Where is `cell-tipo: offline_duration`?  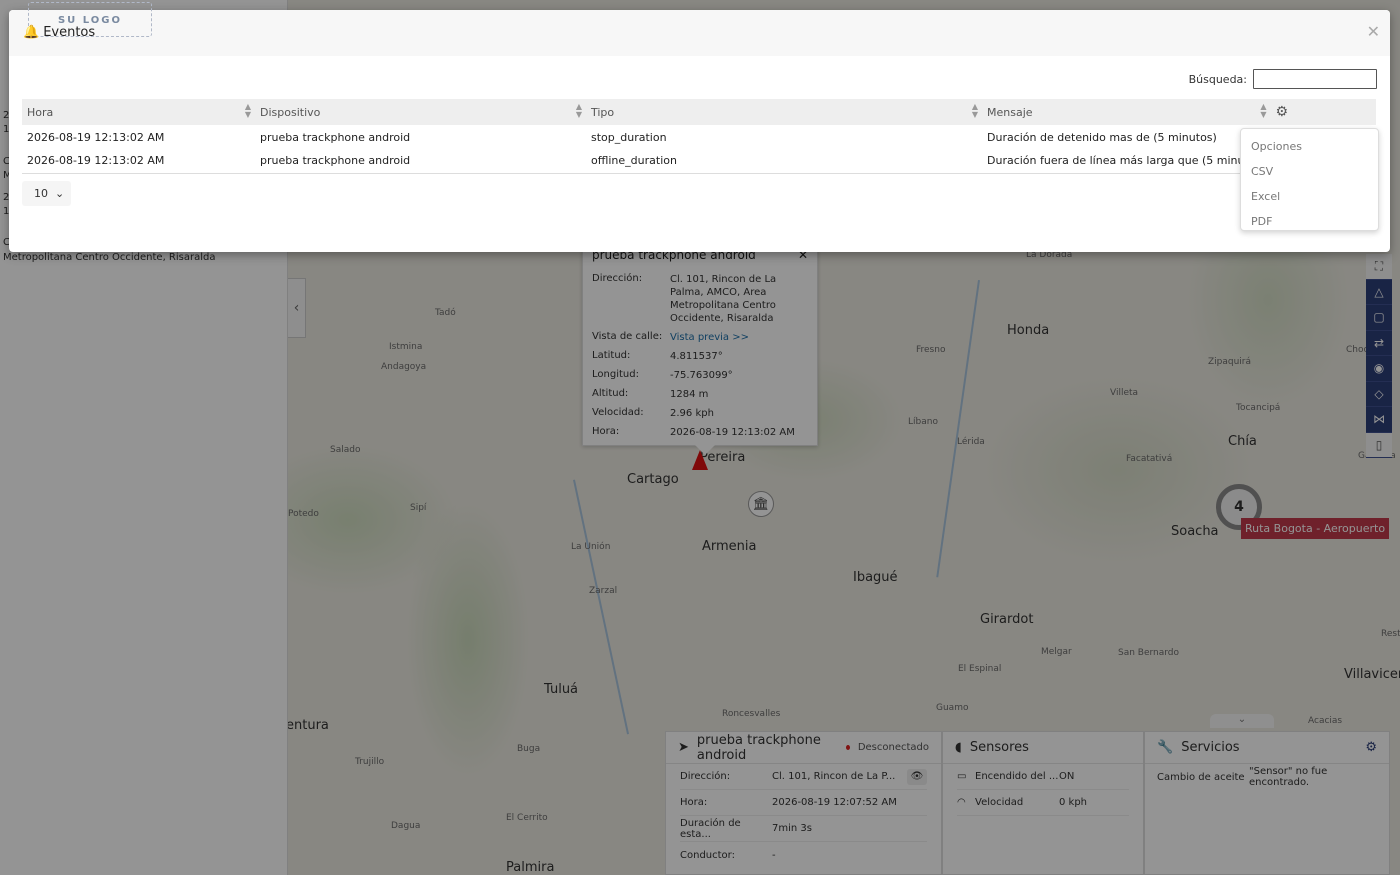
cell-tipo: offline_duration is located at coordinates (784, 161).